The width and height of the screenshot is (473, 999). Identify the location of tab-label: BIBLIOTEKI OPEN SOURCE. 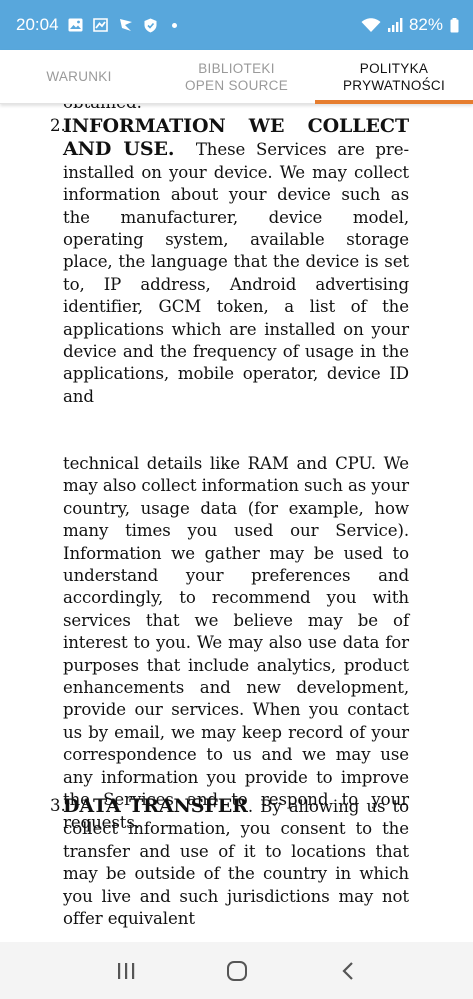
(236, 76).